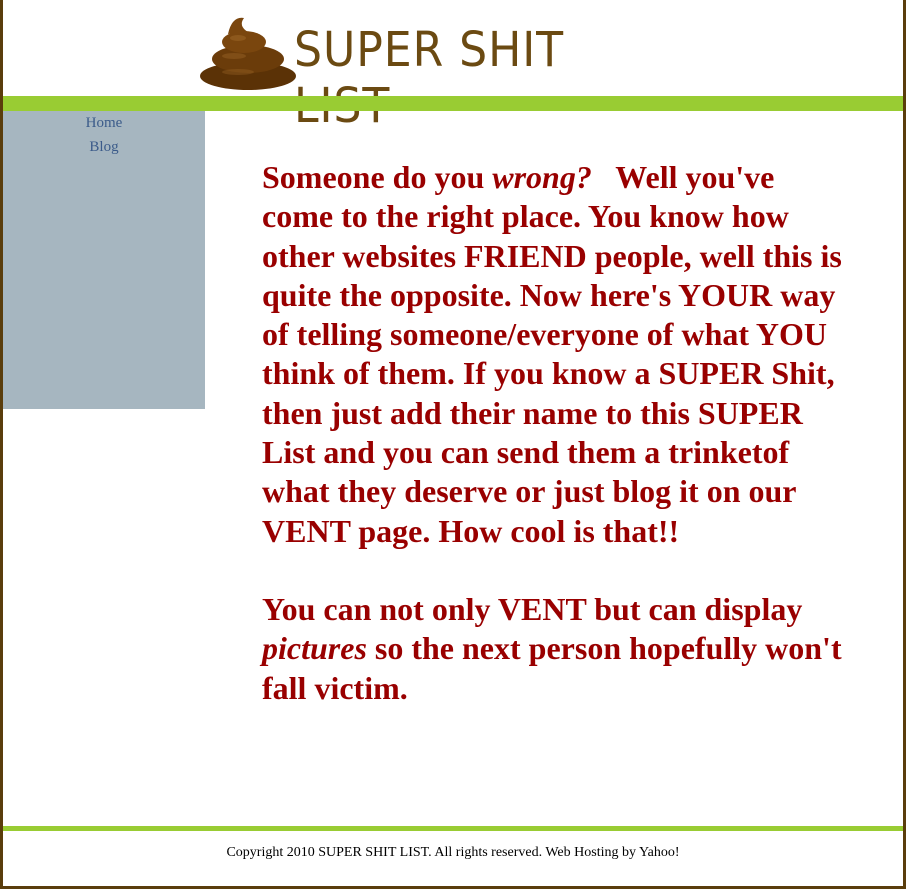  What do you see at coordinates (104, 123) in the screenshot?
I see `nav-link-home: Home` at bounding box center [104, 123].